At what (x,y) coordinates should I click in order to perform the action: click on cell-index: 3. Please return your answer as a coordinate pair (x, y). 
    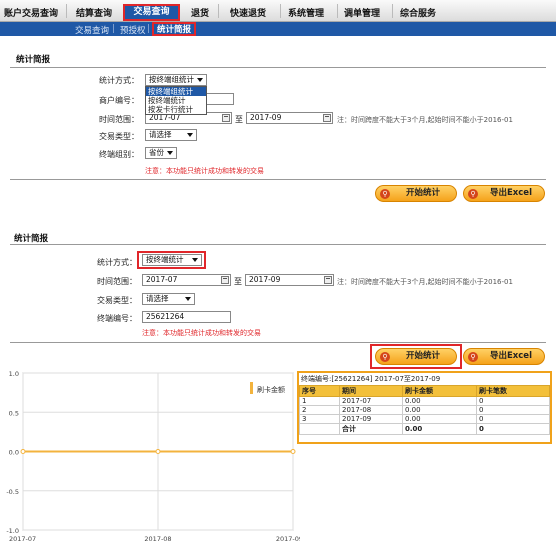
    Looking at the image, I should click on (319, 419).